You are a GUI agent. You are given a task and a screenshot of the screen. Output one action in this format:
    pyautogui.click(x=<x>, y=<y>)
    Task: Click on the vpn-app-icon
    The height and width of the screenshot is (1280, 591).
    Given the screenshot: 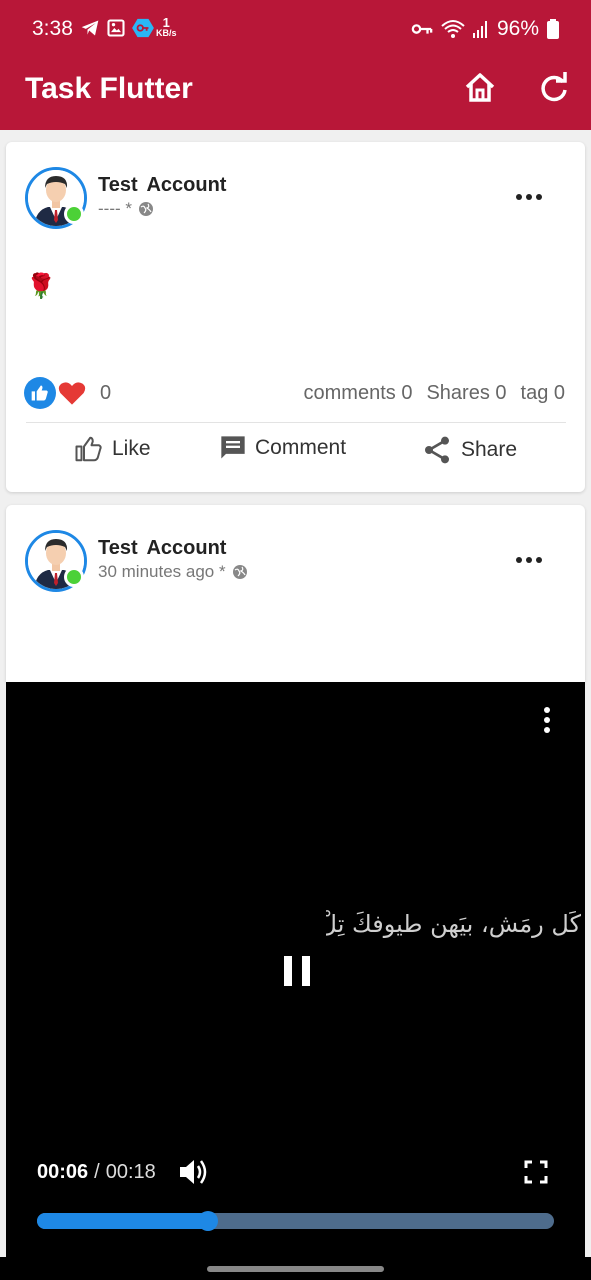 What is the action you would take?
    pyautogui.click(x=143, y=28)
    